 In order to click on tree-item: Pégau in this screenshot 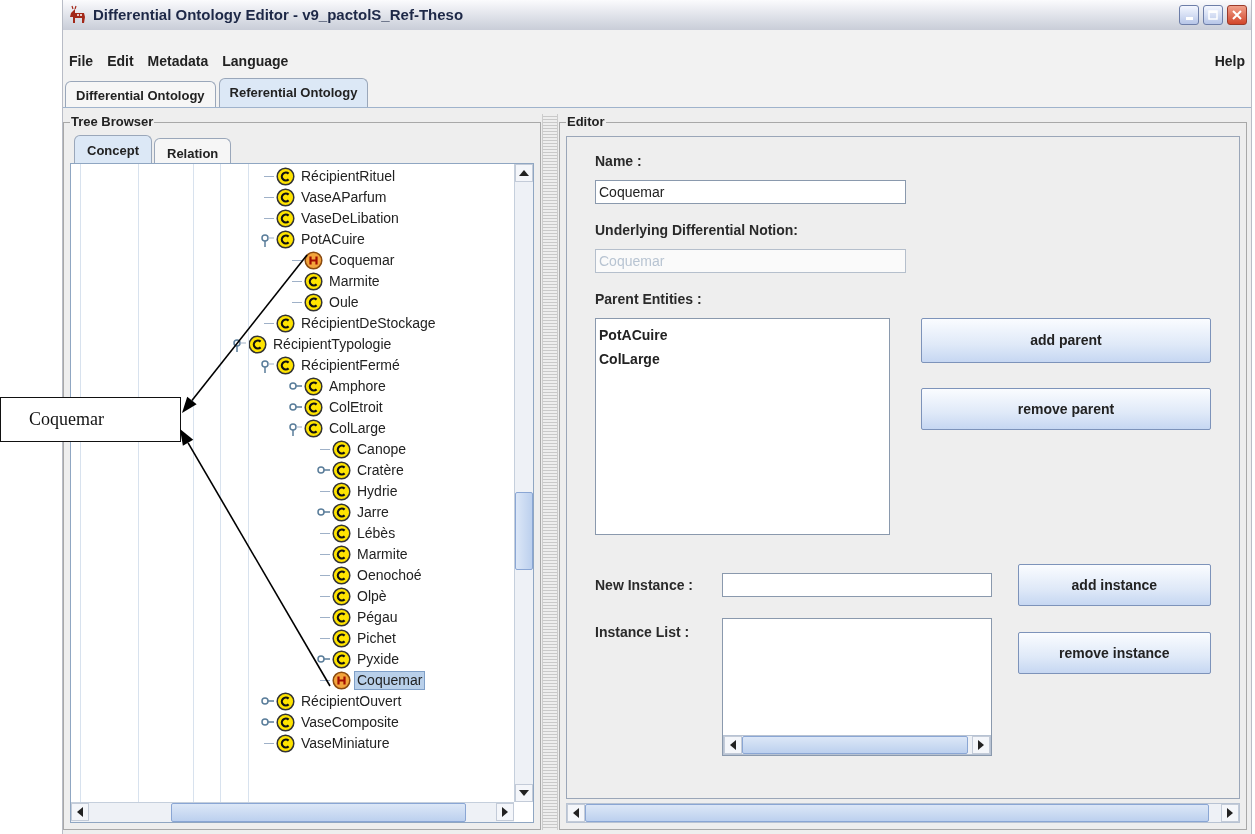, I will do `click(377, 617)`.